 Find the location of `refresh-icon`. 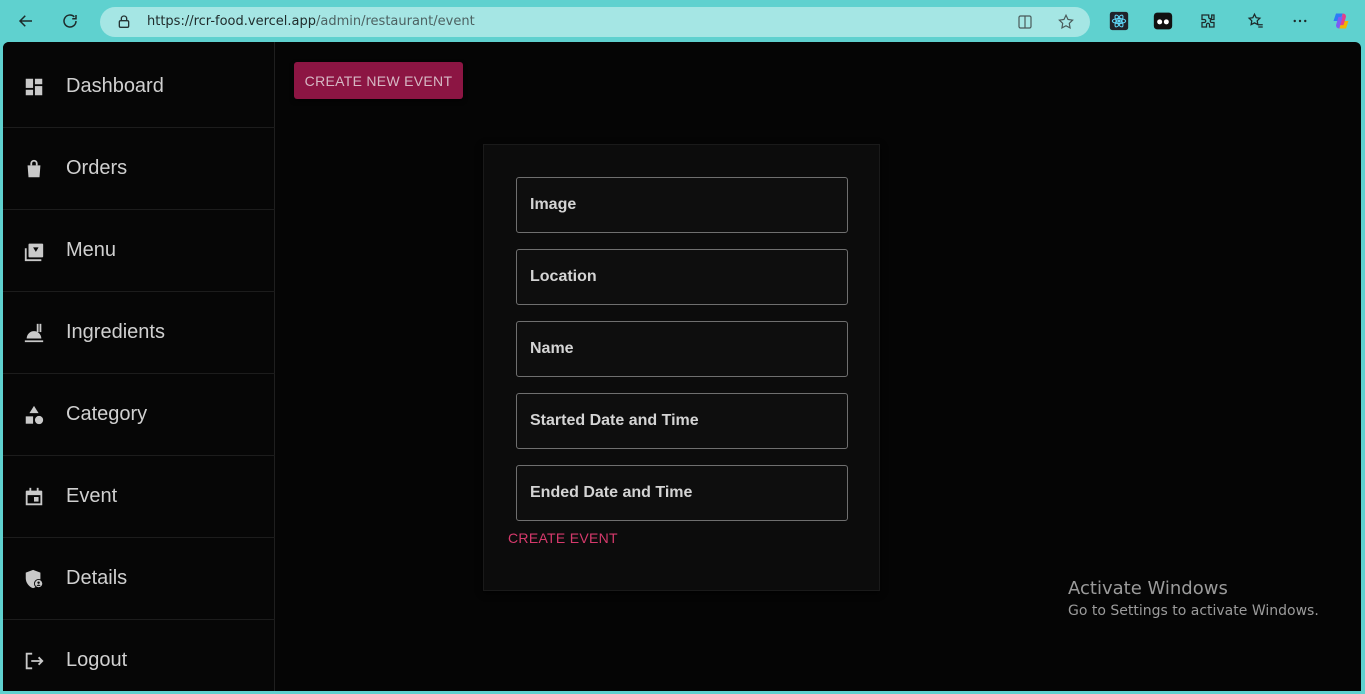

refresh-icon is located at coordinates (70, 21).